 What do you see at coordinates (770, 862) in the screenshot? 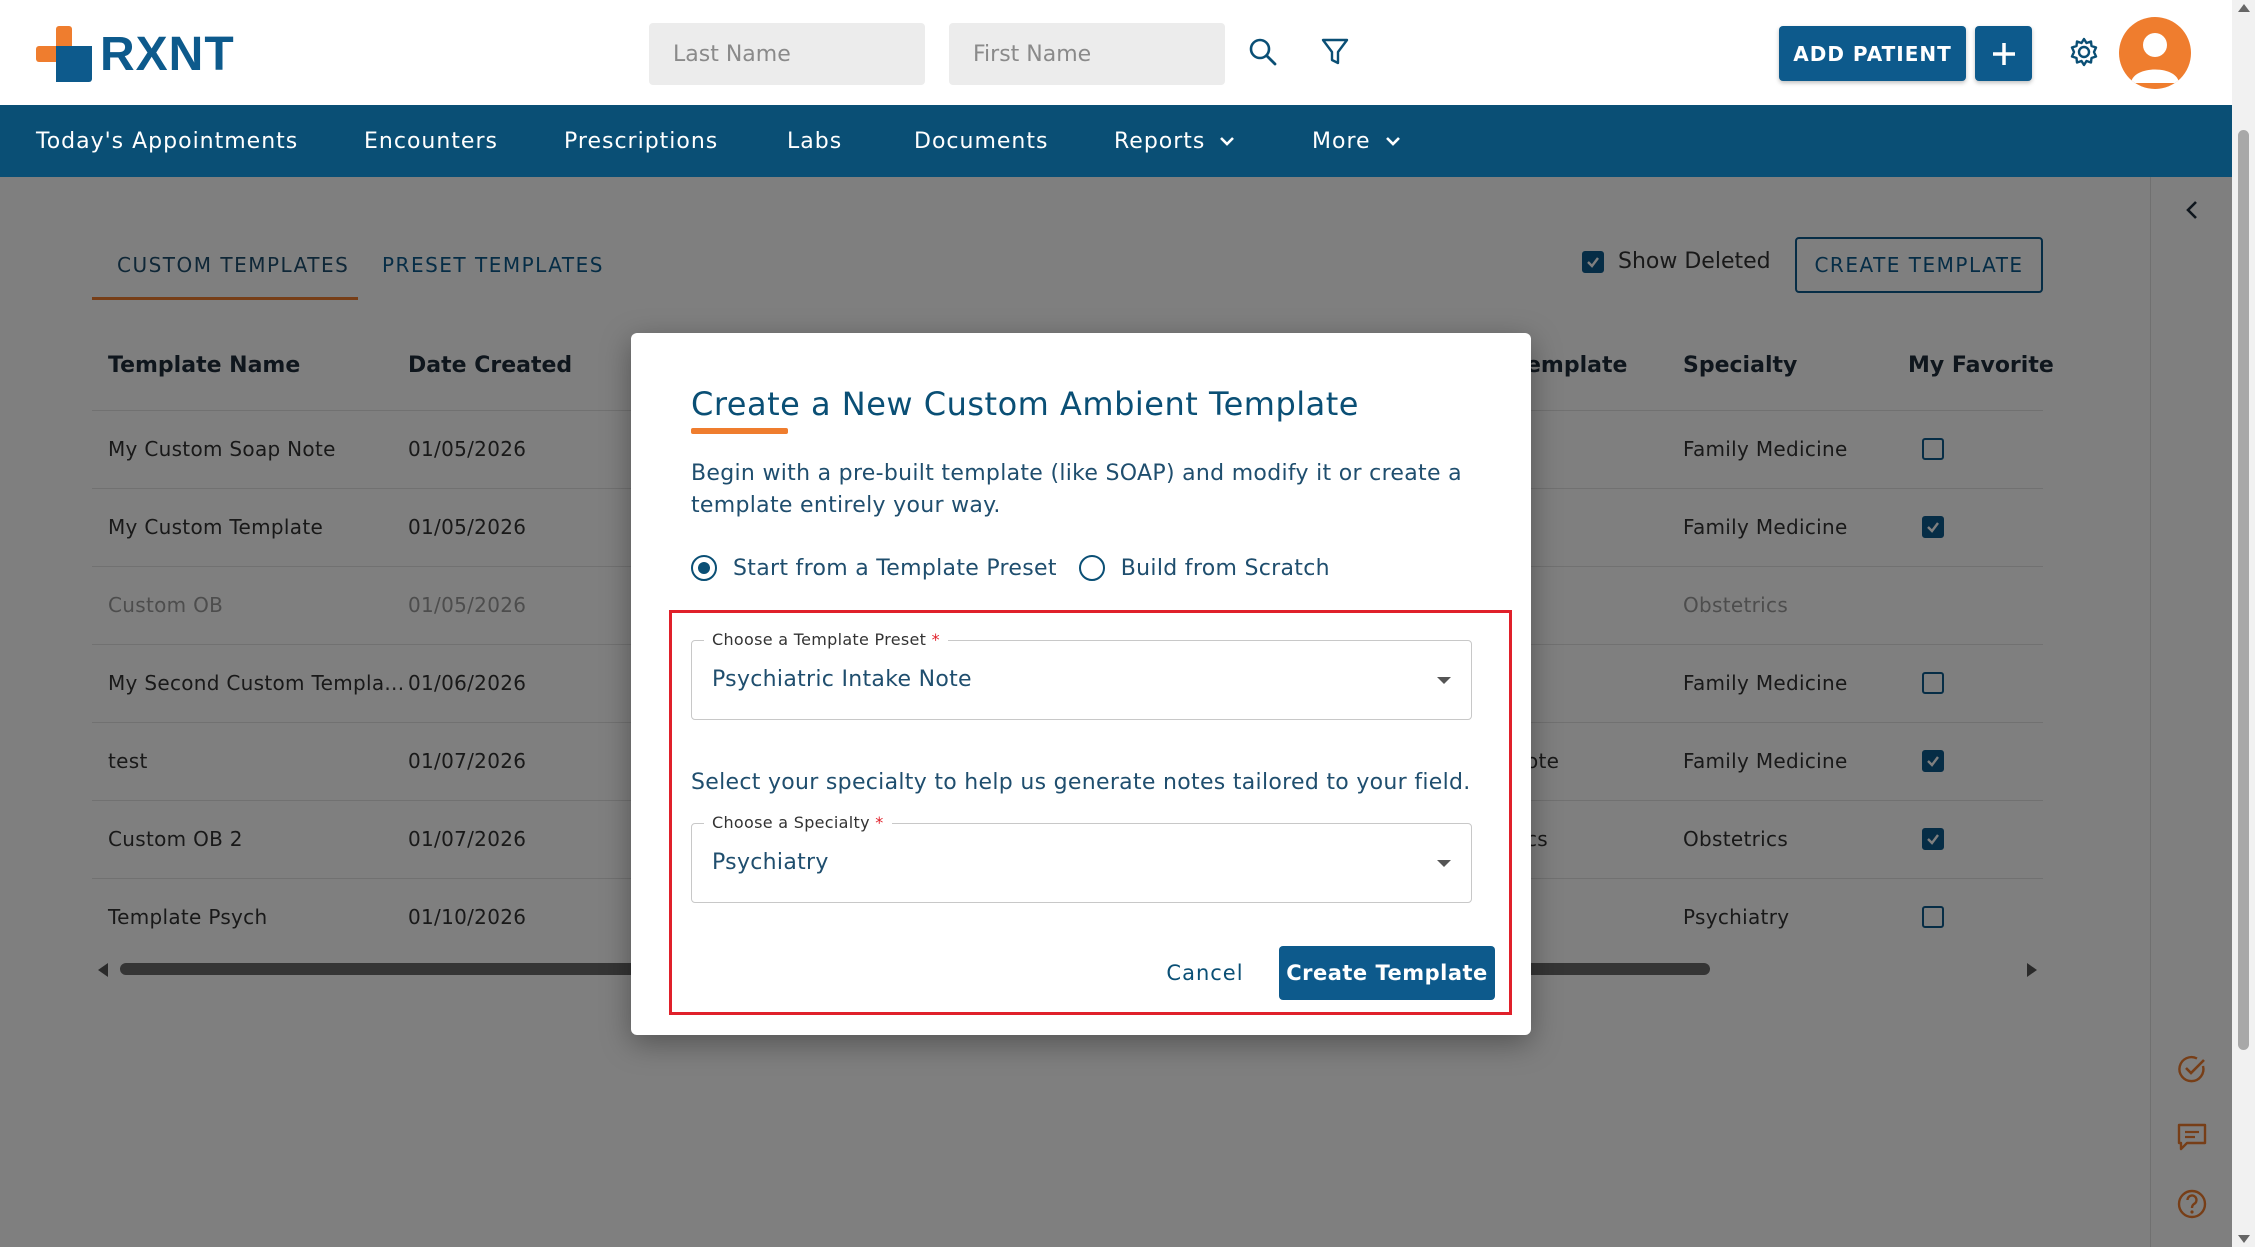
I see `specialty-value: Psychiatry` at bounding box center [770, 862].